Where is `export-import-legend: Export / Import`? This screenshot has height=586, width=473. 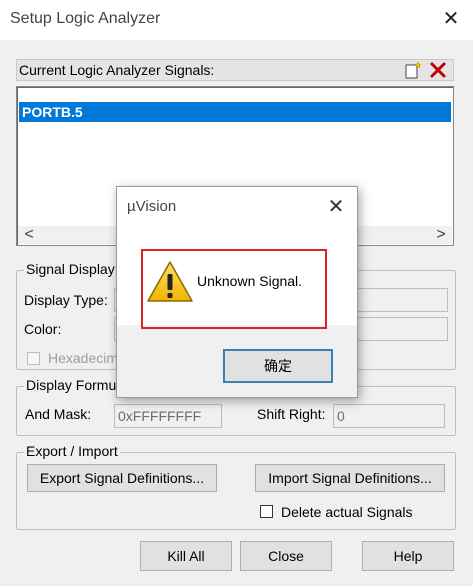 export-import-legend: Export / Import is located at coordinates (72, 451).